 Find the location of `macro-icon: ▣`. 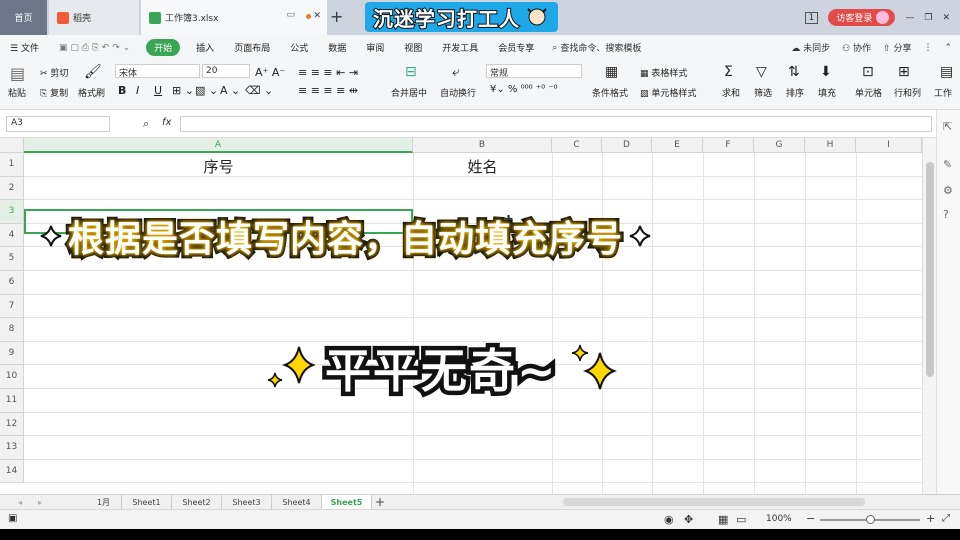

macro-icon: ▣ is located at coordinates (12, 518).